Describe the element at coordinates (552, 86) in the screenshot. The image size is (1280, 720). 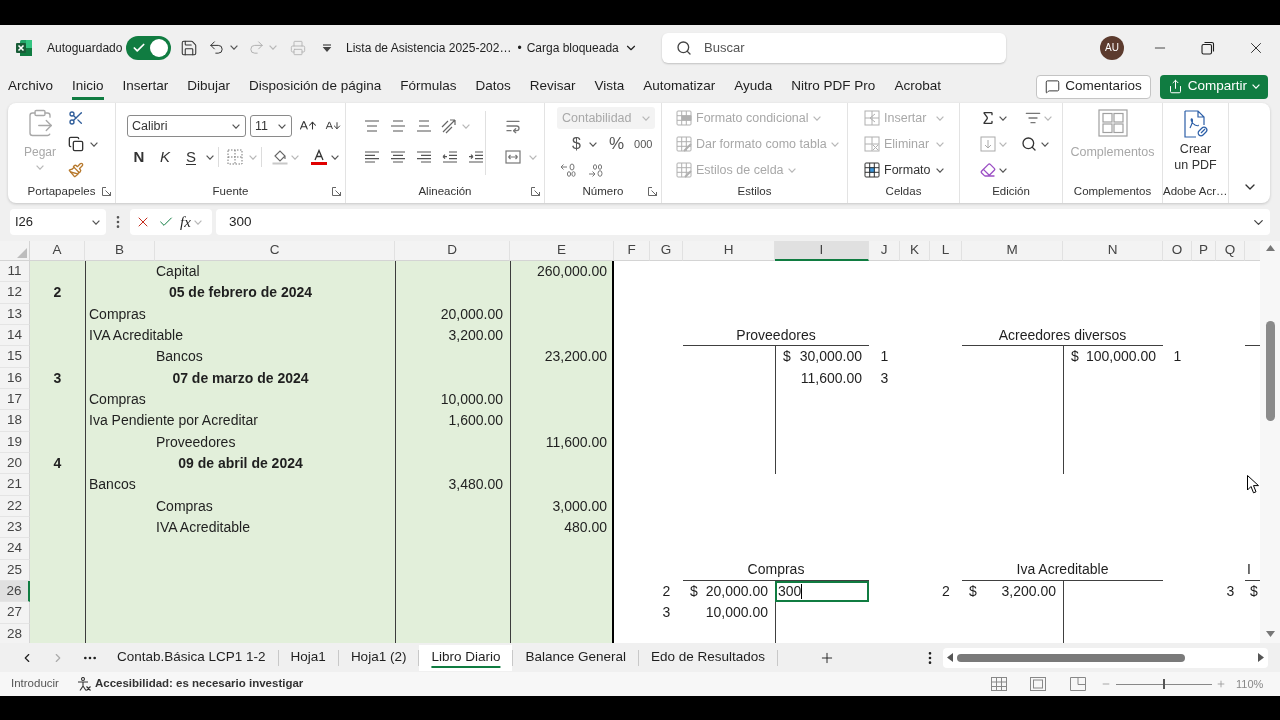
I see `menu-tab: Revisar` at that location.